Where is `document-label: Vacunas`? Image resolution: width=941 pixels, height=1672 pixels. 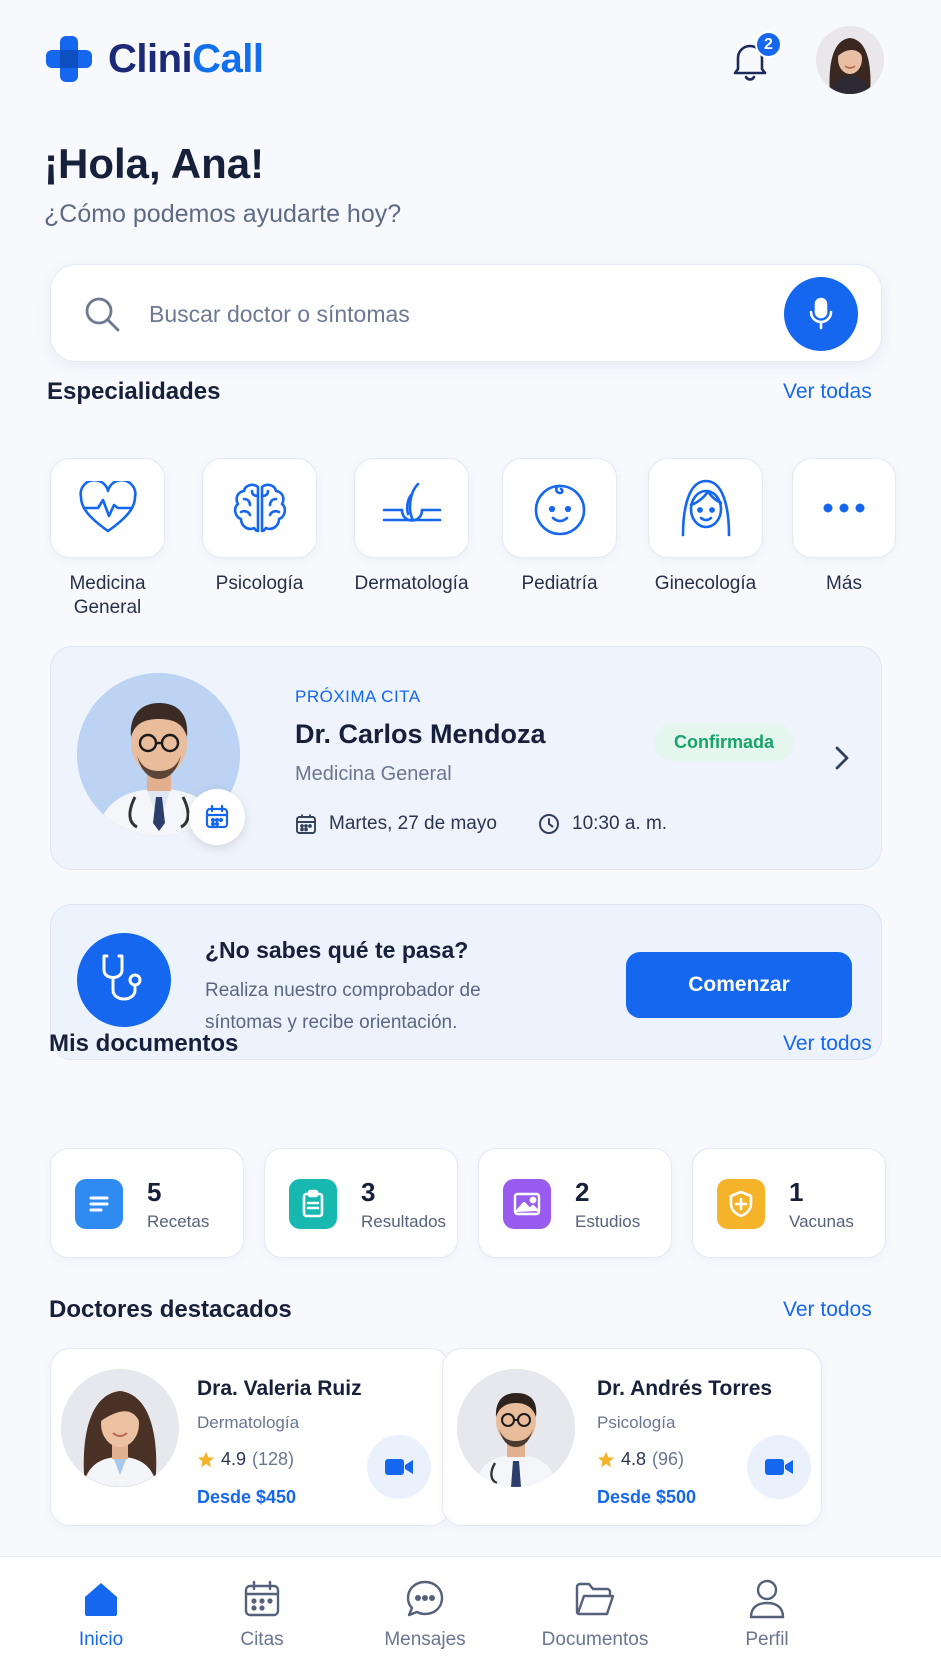
document-label: Vacunas is located at coordinates (821, 1221).